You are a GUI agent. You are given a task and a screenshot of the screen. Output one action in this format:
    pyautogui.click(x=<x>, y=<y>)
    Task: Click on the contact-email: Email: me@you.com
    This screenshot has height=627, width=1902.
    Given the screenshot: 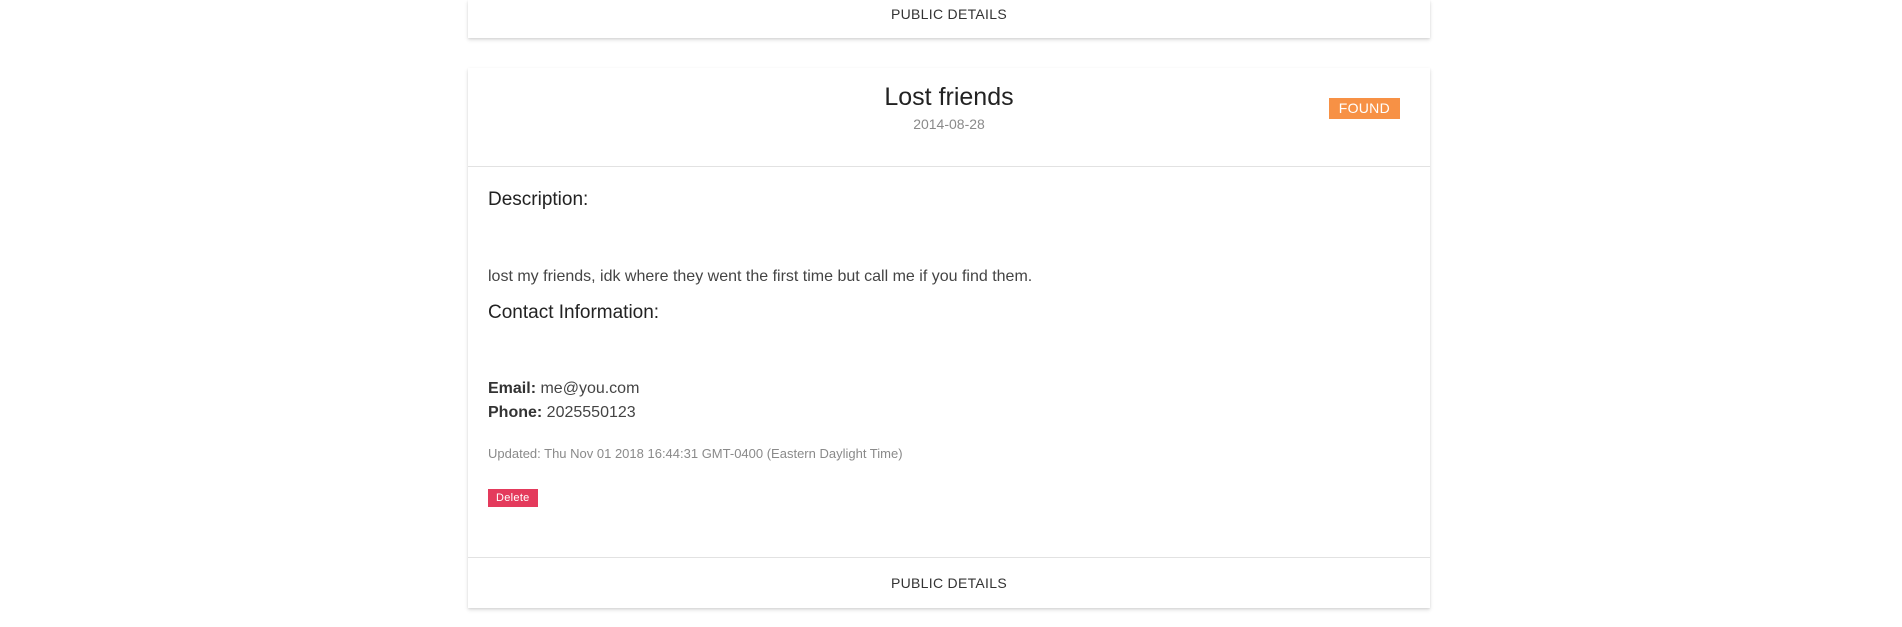 What is the action you would take?
    pyautogui.click(x=563, y=389)
    